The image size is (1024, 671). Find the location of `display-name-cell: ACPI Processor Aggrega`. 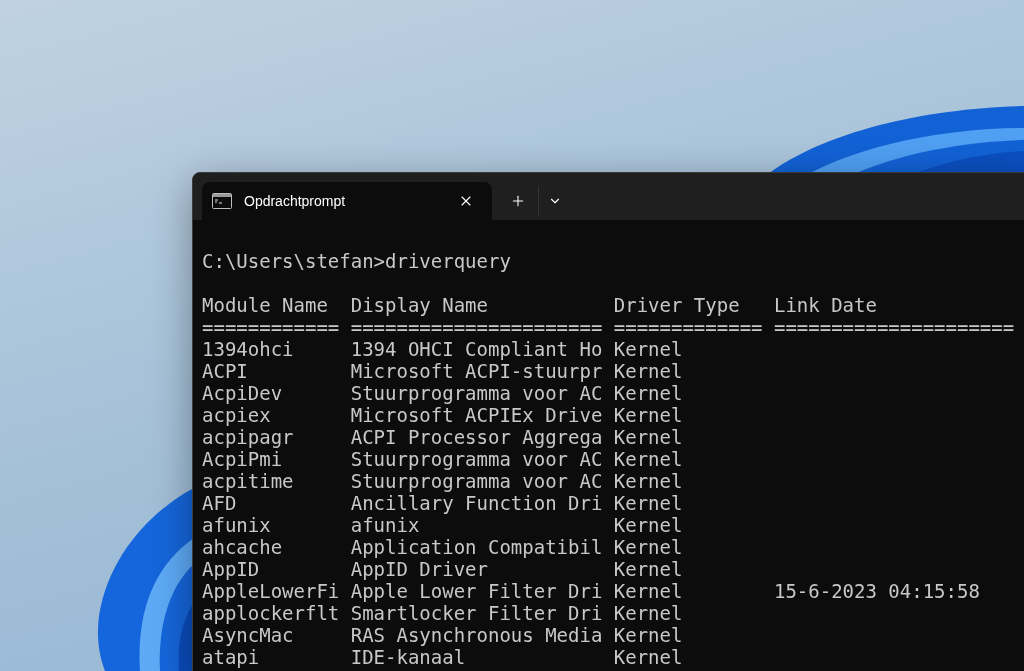

display-name-cell: ACPI Processor Aggrega is located at coordinates (476, 437).